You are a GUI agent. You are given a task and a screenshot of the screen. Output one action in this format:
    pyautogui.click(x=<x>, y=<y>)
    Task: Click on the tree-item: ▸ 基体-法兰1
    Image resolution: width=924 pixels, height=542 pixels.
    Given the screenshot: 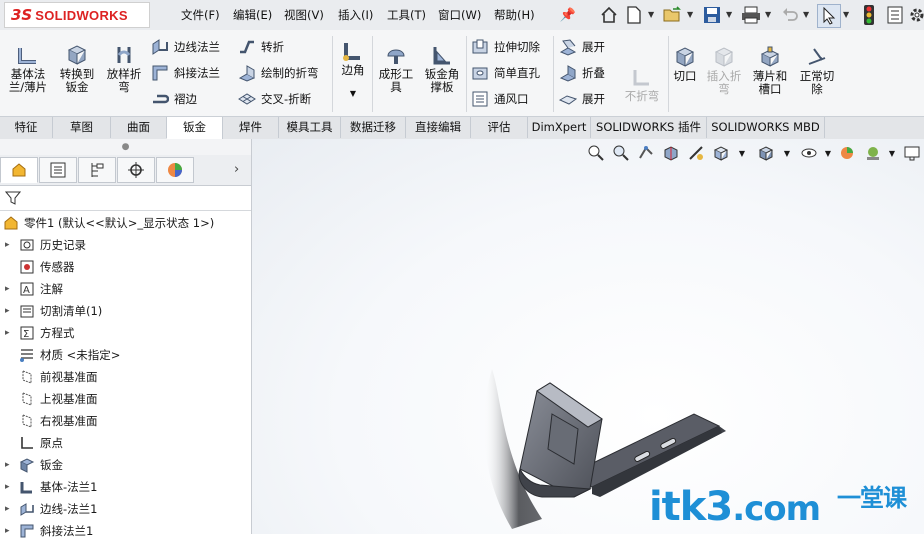 What is the action you would take?
    pyautogui.click(x=125, y=487)
    